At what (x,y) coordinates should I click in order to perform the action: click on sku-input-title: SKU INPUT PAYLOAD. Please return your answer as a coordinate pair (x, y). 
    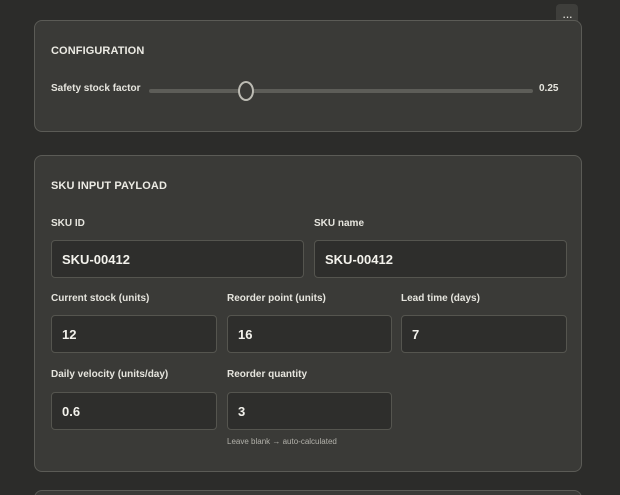
    Looking at the image, I should click on (109, 186).